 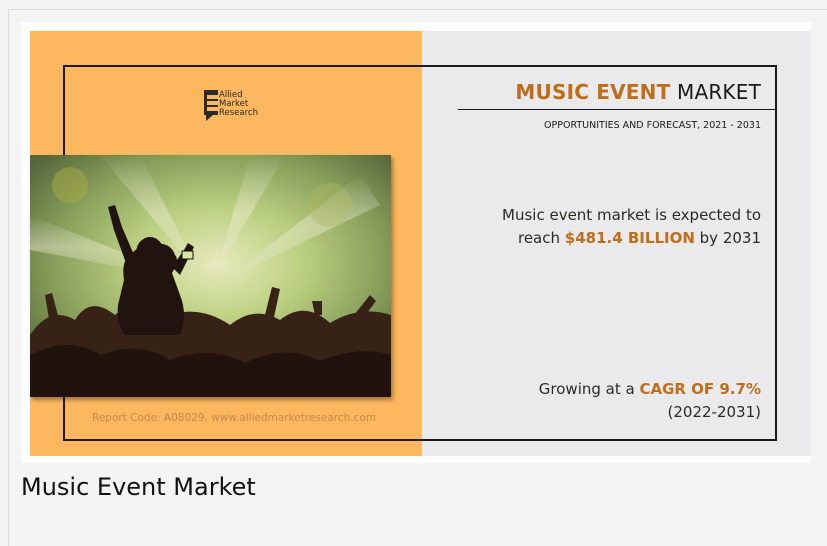 What do you see at coordinates (715, 92) in the screenshot?
I see `title-rest: MARKET` at bounding box center [715, 92].